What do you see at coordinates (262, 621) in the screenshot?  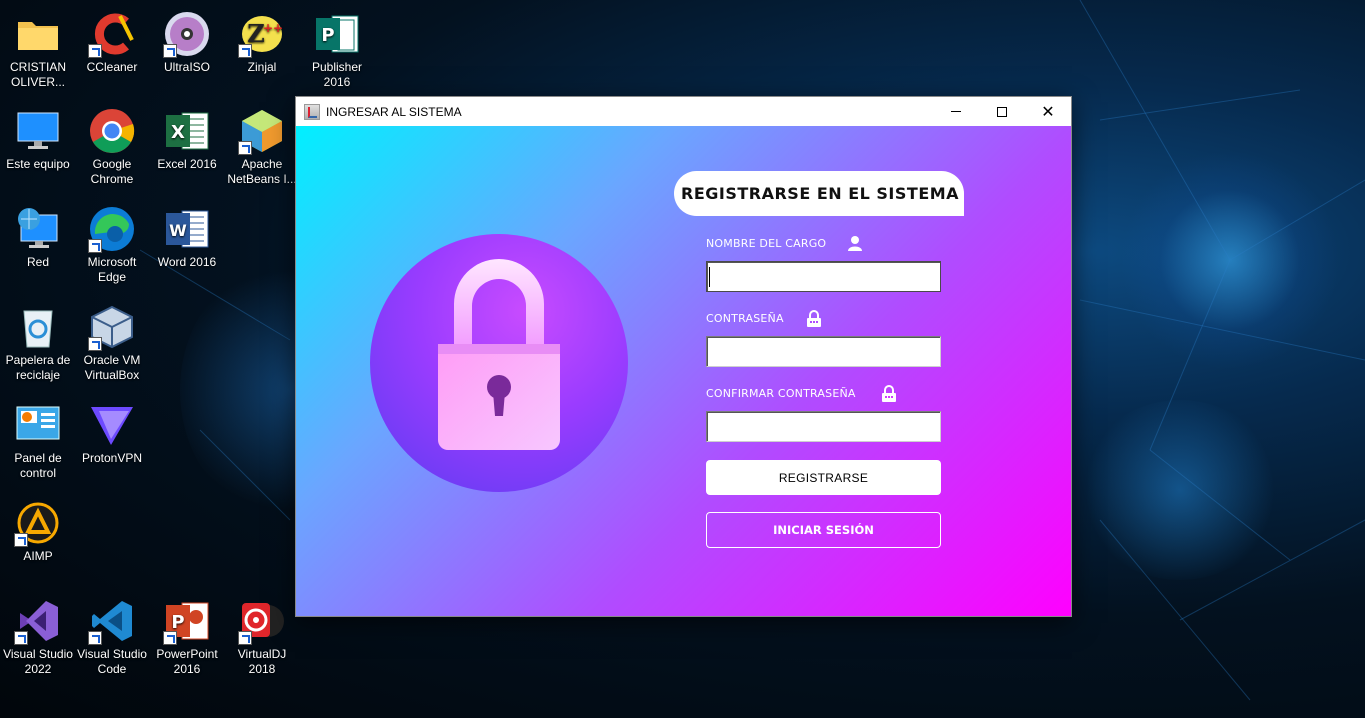 I see `virtualdj-icon` at bounding box center [262, 621].